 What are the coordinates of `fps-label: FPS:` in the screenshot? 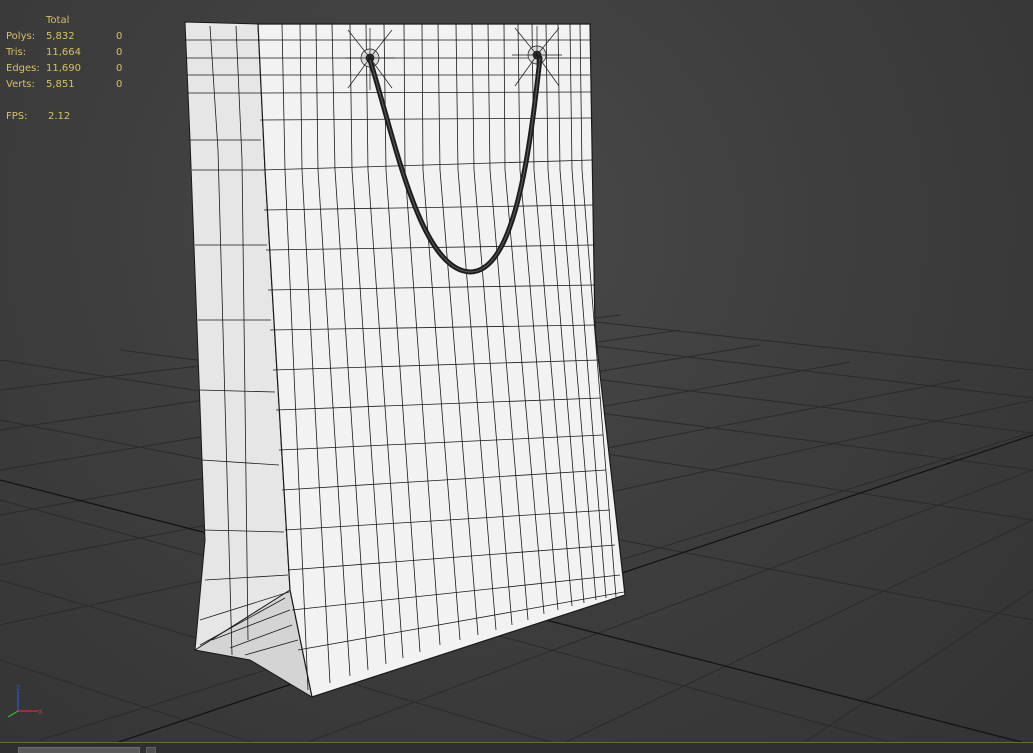 It's located at (17, 116).